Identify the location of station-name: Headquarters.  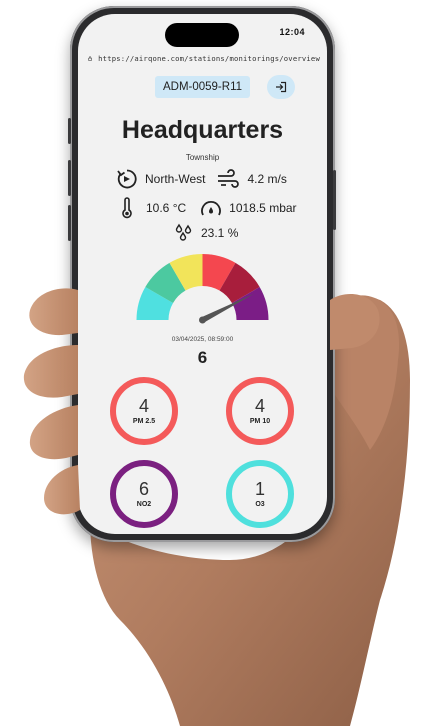
(202, 130).